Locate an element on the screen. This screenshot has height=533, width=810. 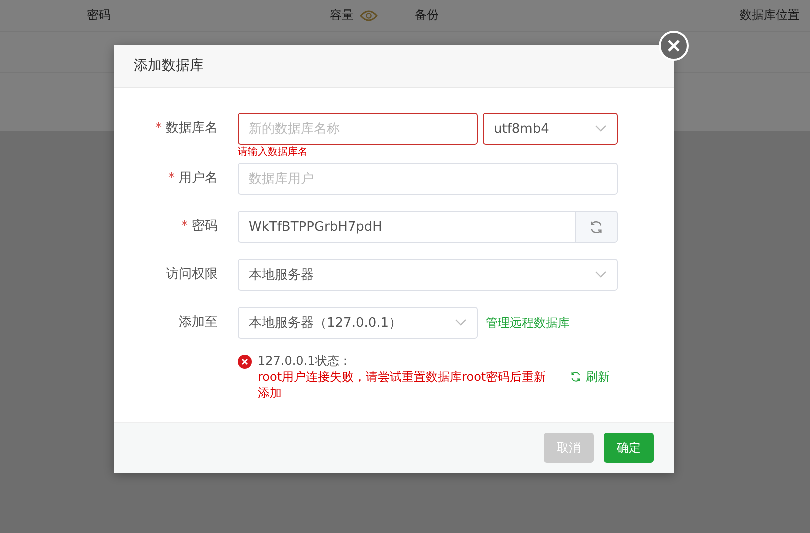
field-label: * 用户名 is located at coordinates (193, 179).